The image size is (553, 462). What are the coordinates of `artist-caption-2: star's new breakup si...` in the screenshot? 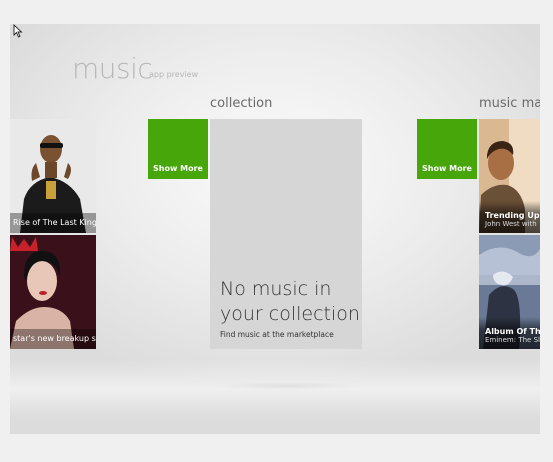 It's located at (53, 339).